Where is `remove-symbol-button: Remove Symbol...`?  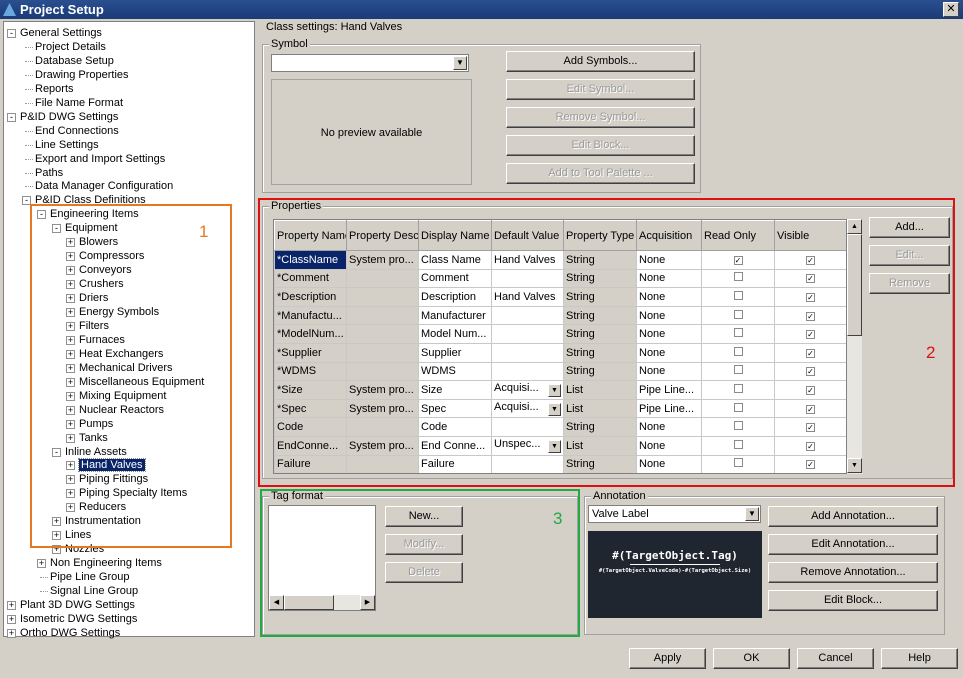
remove-symbol-button: Remove Symbol... is located at coordinates (600, 117).